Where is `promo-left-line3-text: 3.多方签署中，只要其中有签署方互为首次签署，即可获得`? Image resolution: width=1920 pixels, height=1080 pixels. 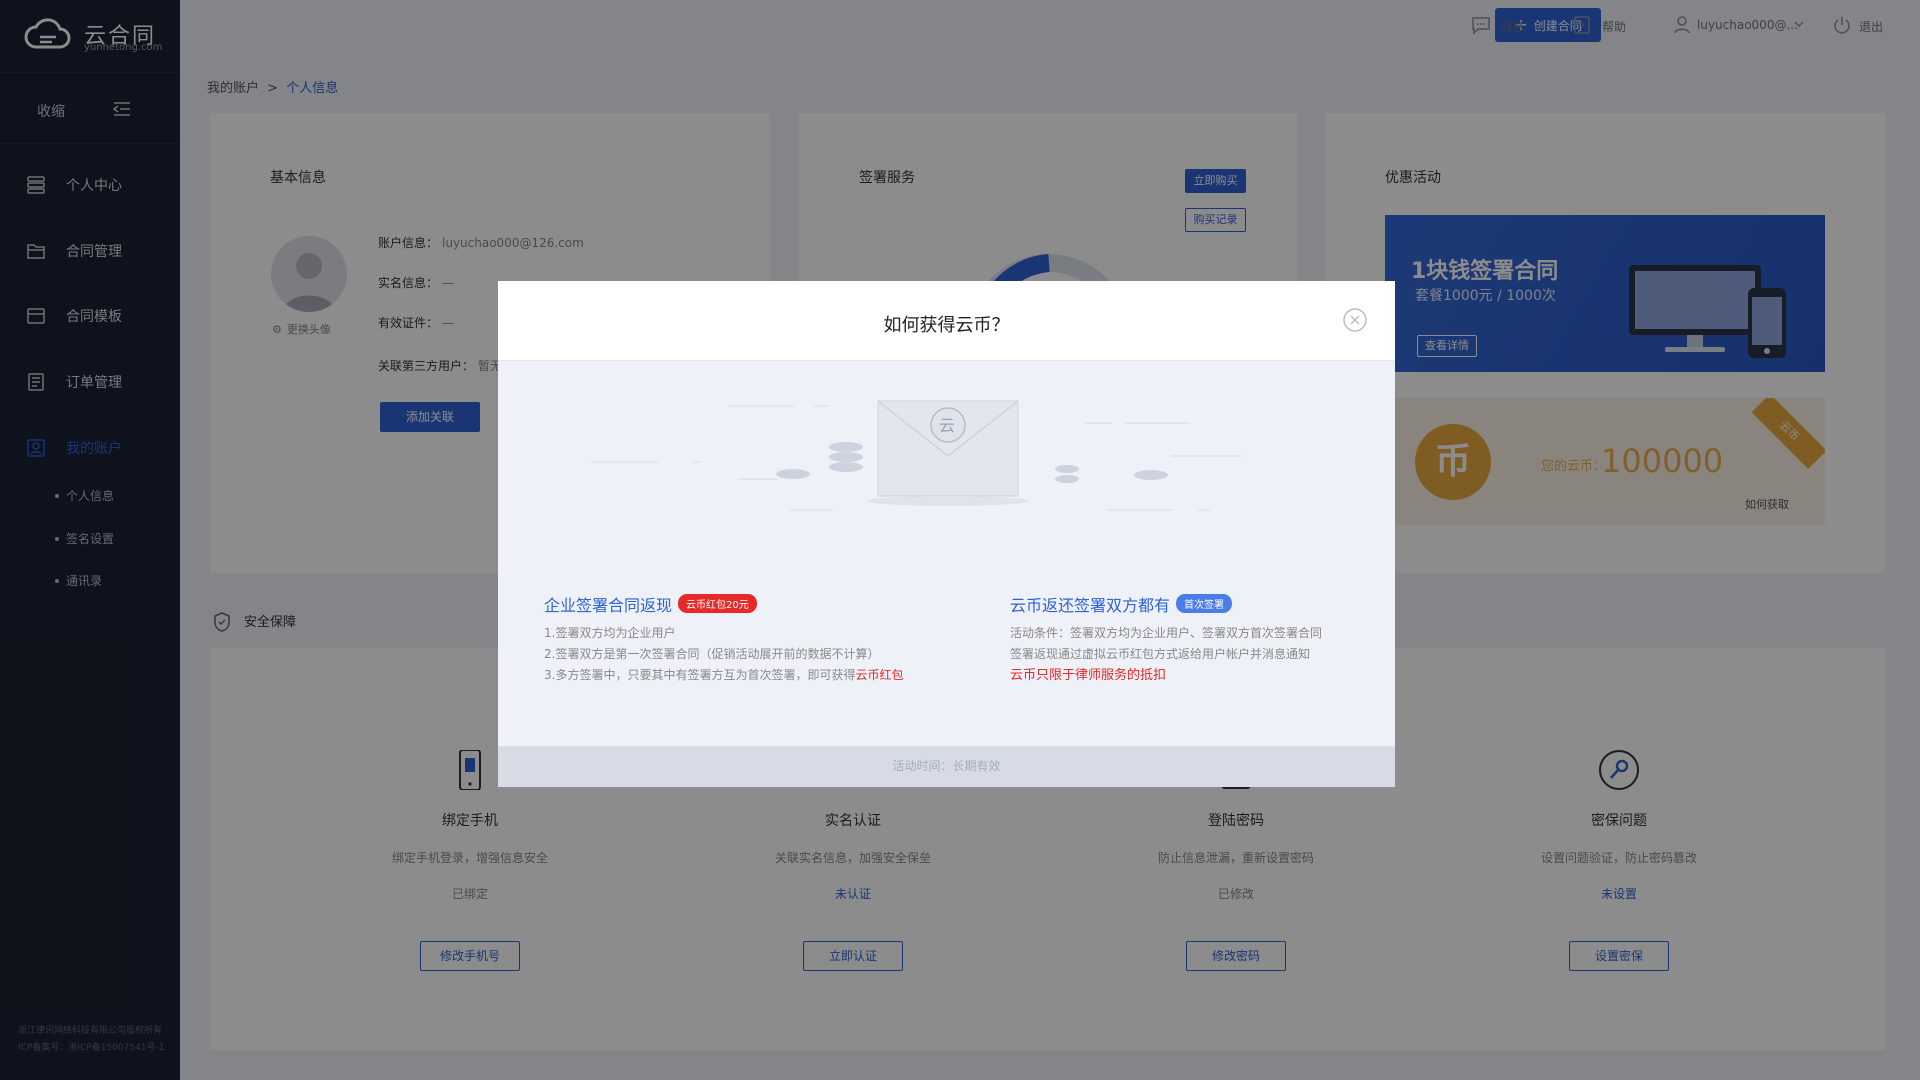 promo-left-line3-text: 3.多方签署中，只要其中有签署方互为首次签署，即可获得 is located at coordinates (700, 675).